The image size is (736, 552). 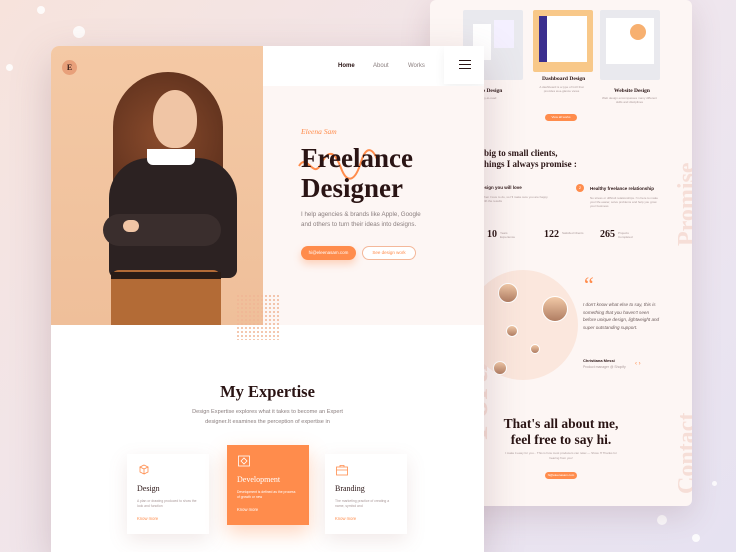 What do you see at coordinates (258, 317) in the screenshot?
I see `dot-grid-decoration` at bounding box center [258, 317].